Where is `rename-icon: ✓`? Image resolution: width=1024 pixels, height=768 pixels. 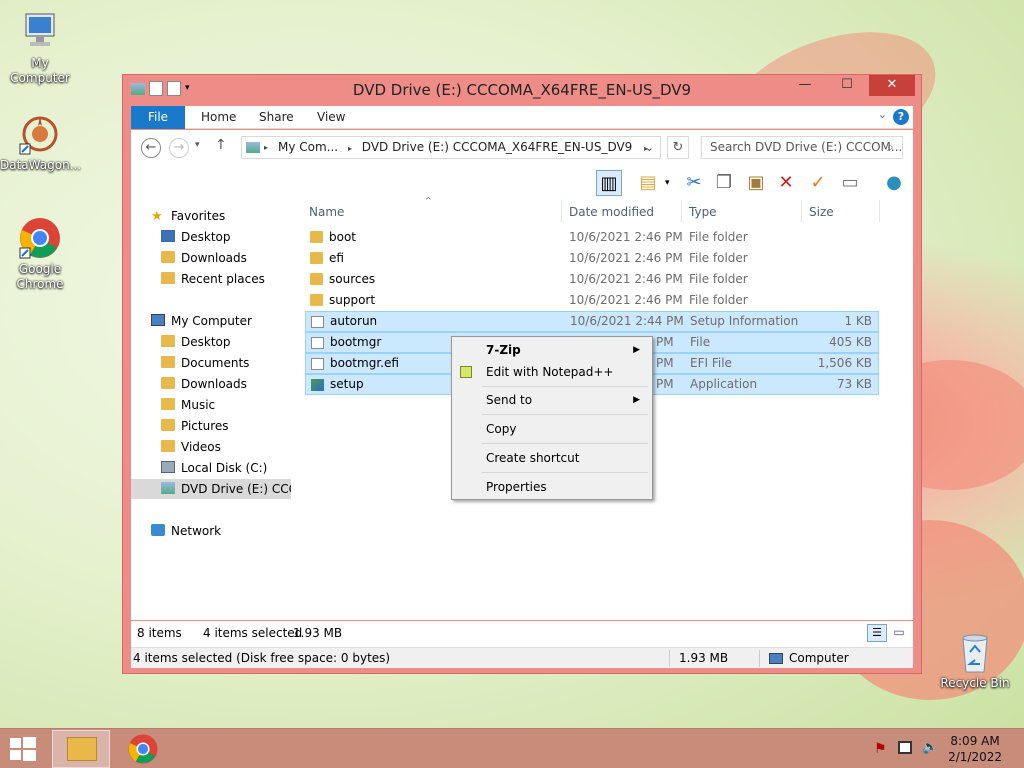
rename-icon: ✓ is located at coordinates (818, 183).